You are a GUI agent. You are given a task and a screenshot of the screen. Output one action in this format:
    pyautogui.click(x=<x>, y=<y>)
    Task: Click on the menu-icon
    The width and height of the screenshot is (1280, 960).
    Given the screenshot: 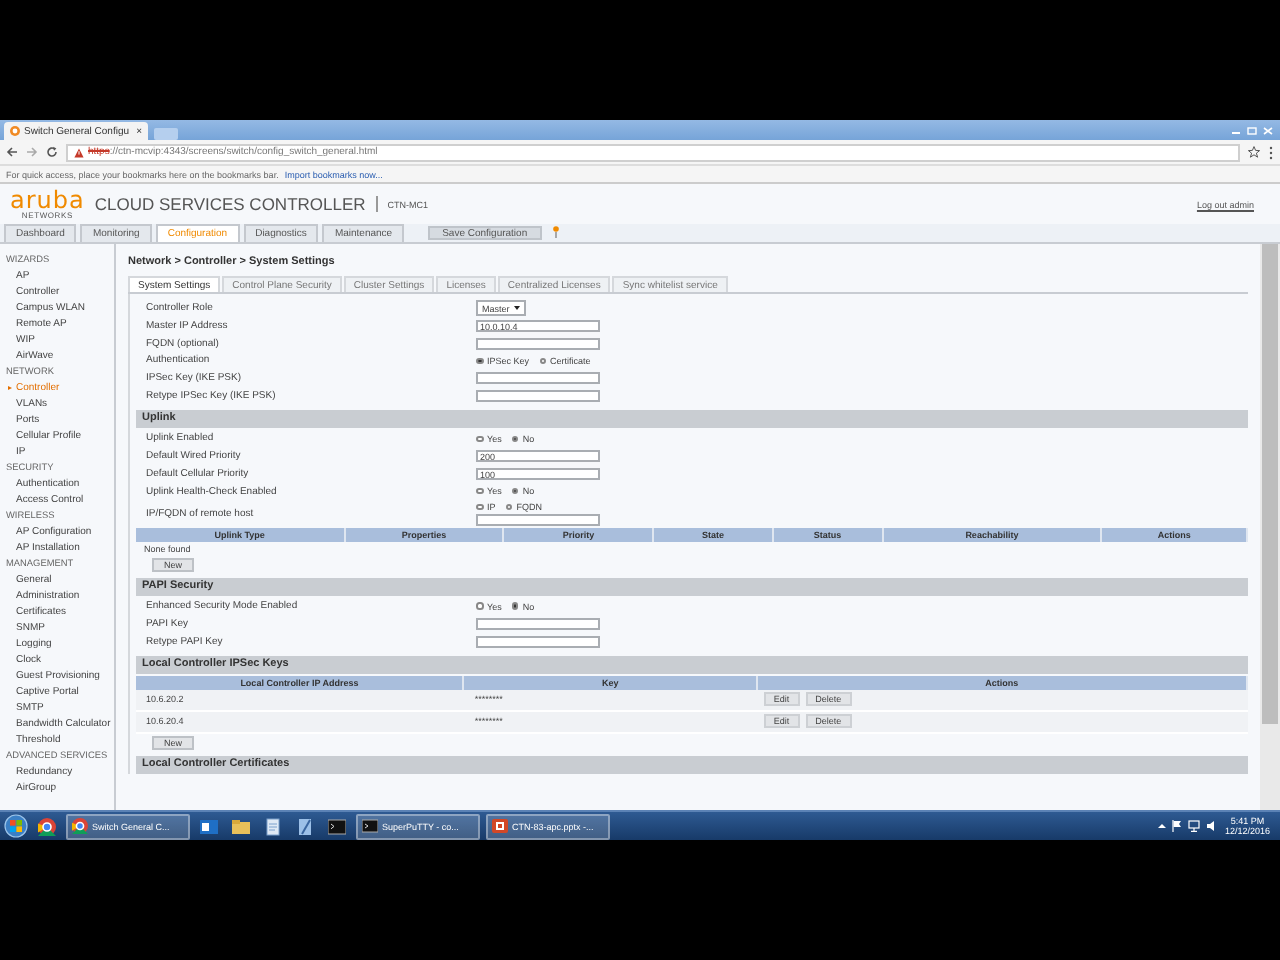 What is the action you would take?
    pyautogui.click(x=1271, y=152)
    